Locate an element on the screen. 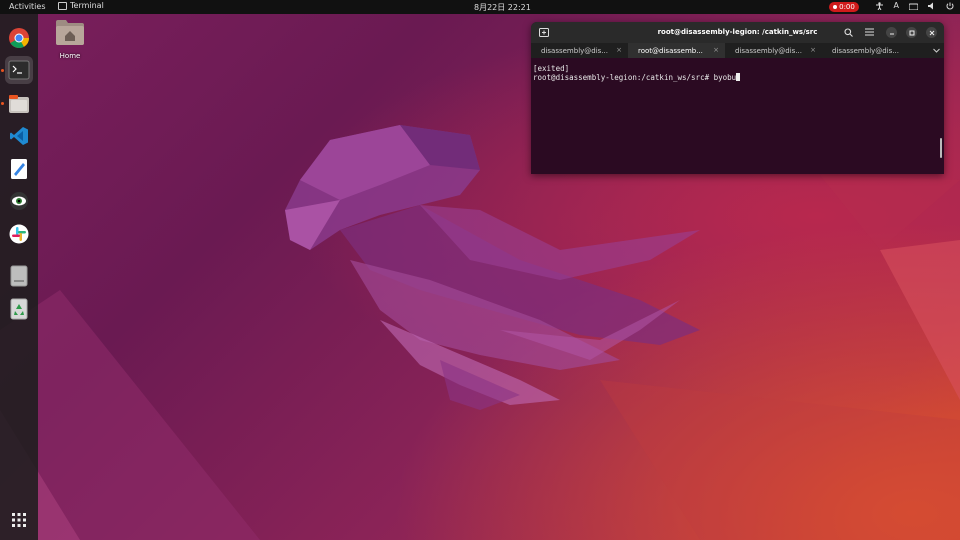 This screenshot has width=960, height=540. dock-text-editor is located at coordinates (19, 169).